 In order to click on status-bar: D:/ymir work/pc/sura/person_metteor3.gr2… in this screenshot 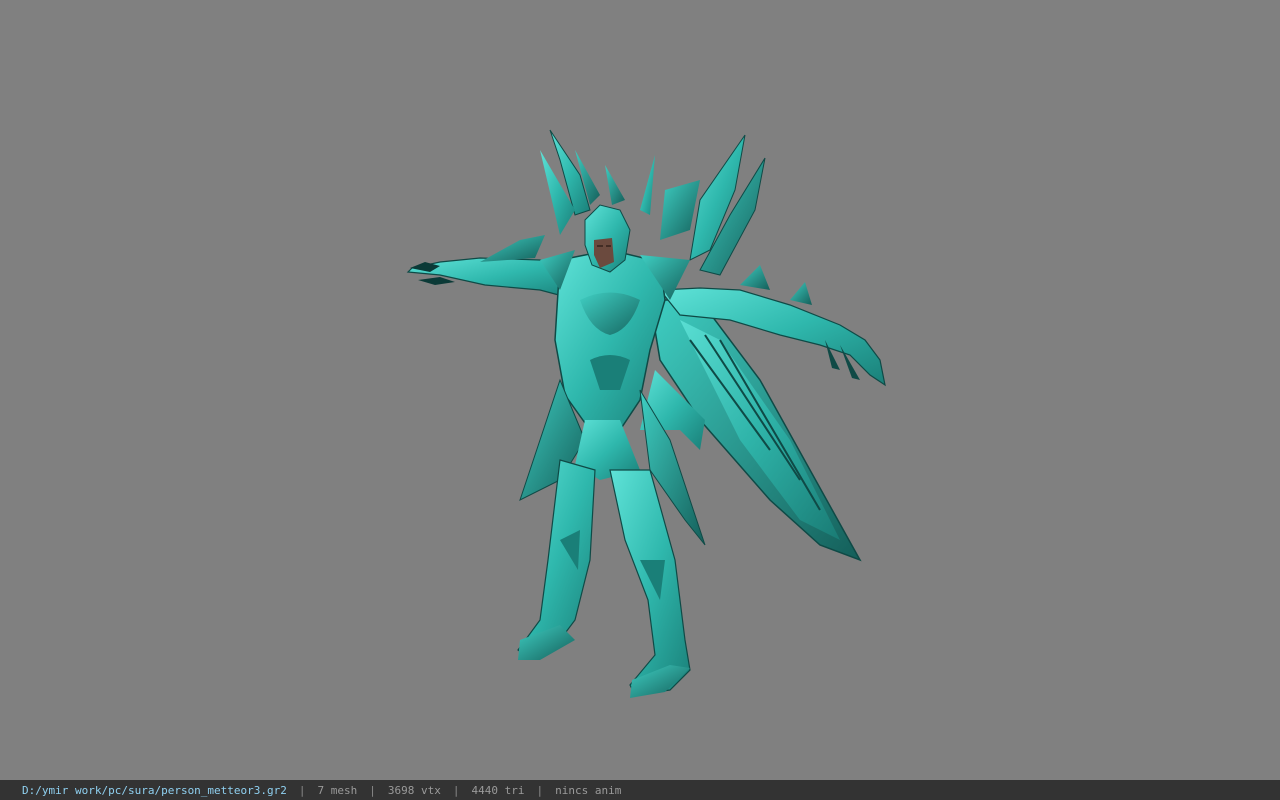, I will do `click(640, 790)`.